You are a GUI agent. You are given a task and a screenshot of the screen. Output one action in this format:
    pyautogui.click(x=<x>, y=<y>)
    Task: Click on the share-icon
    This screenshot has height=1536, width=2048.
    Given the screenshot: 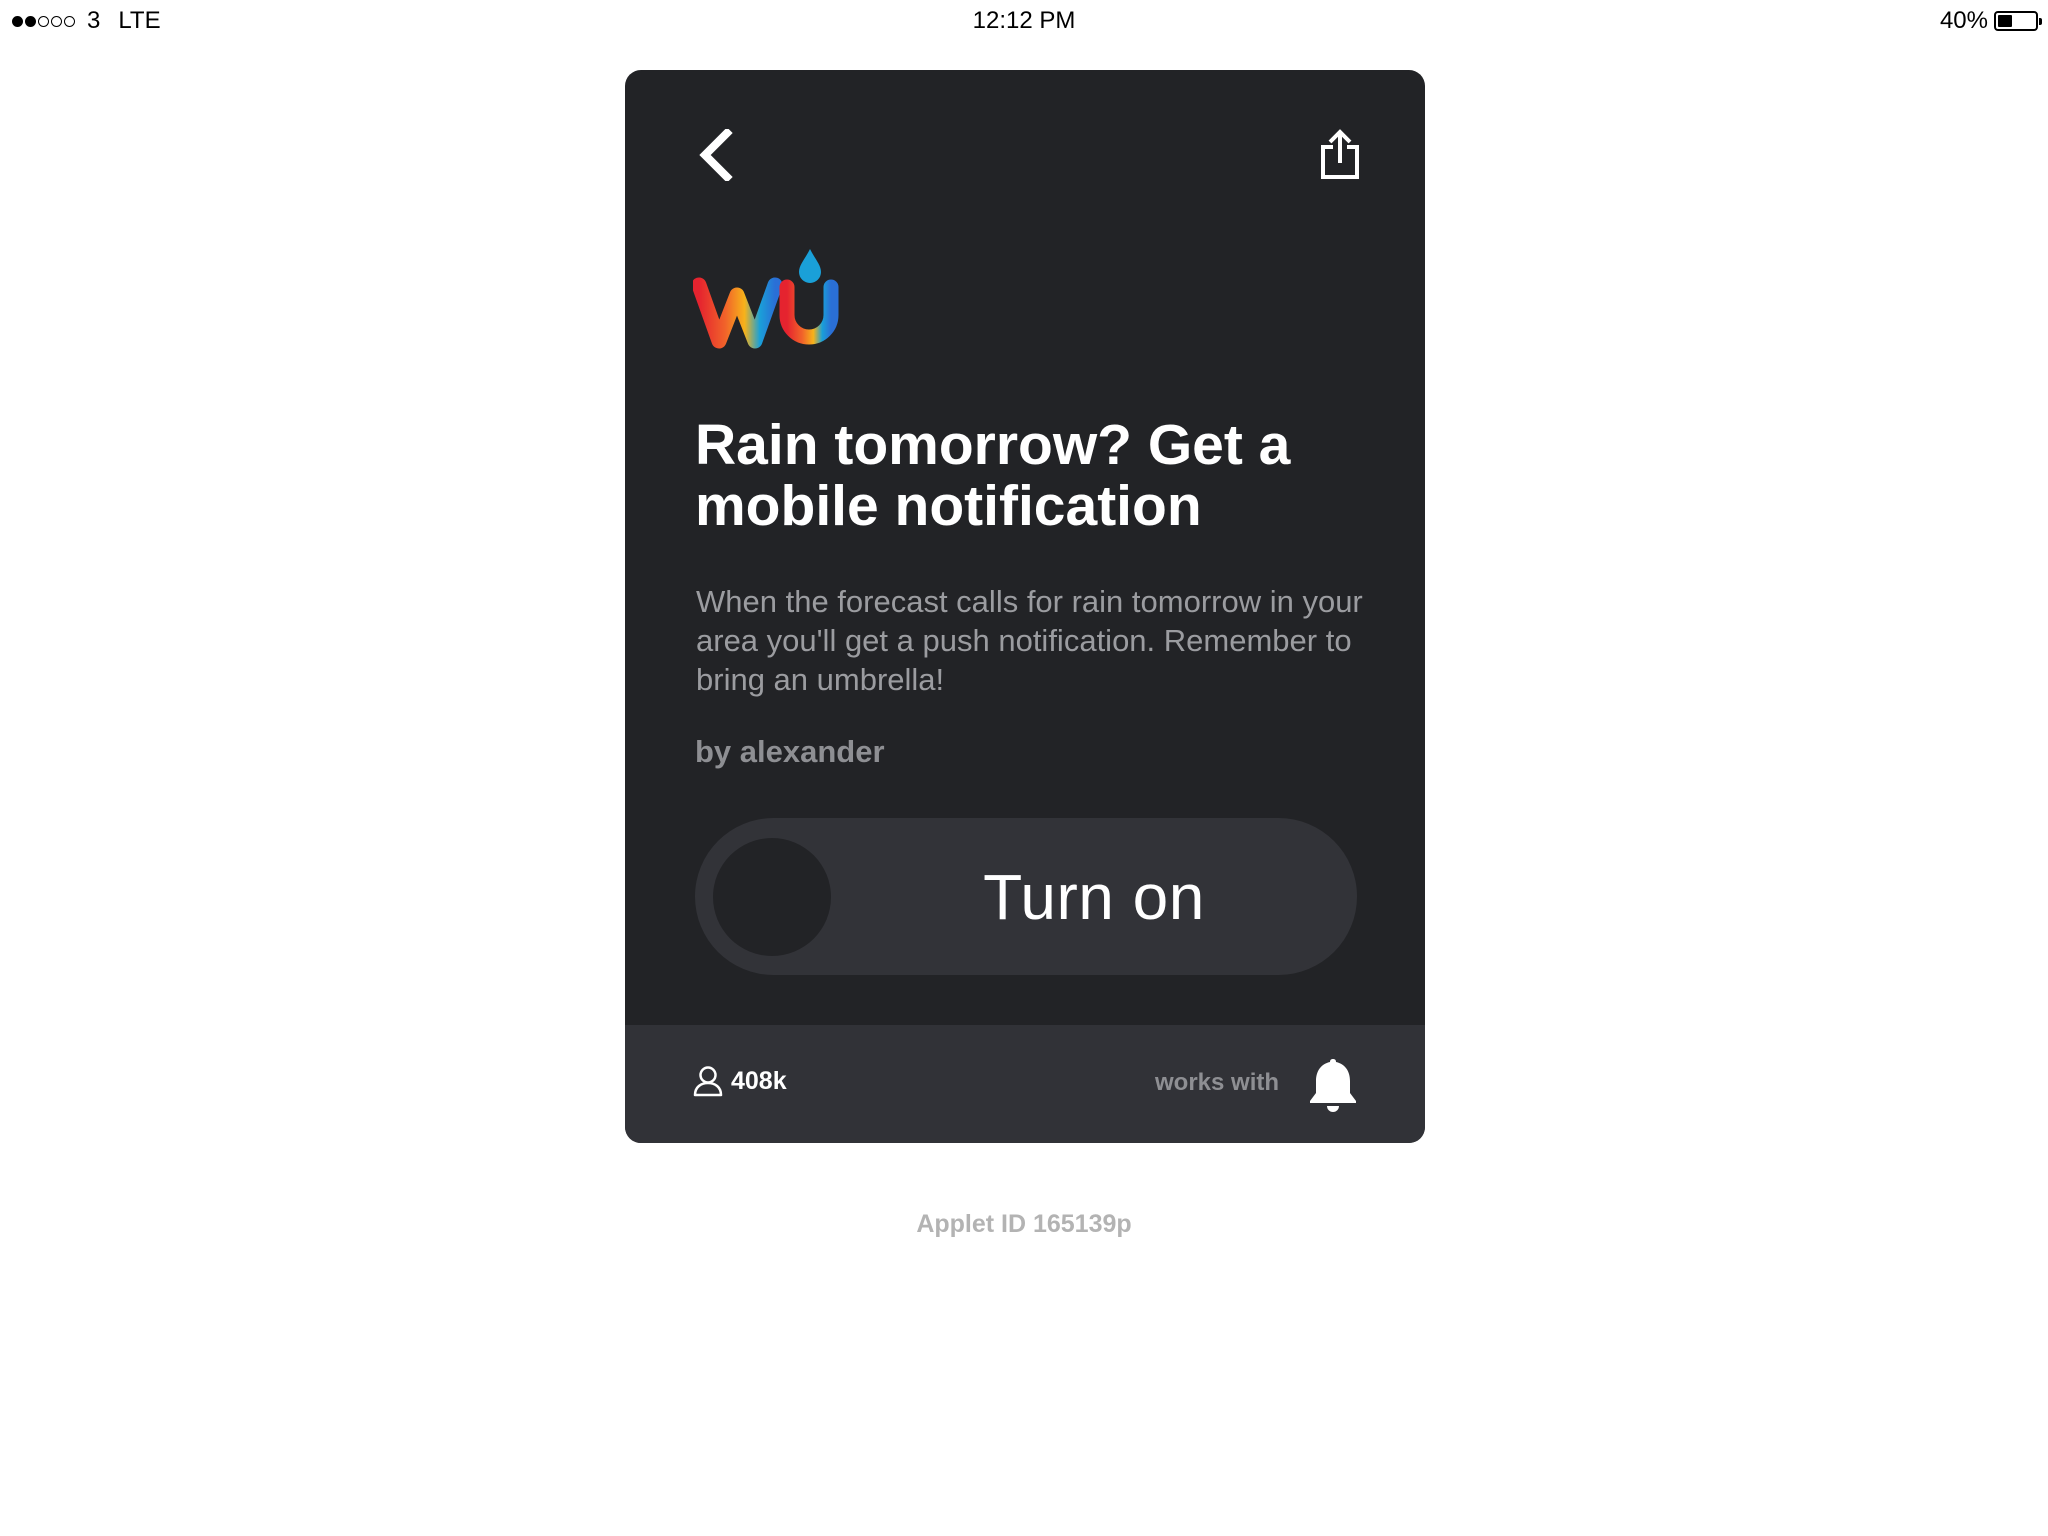 What is the action you would take?
    pyautogui.click(x=1340, y=154)
    